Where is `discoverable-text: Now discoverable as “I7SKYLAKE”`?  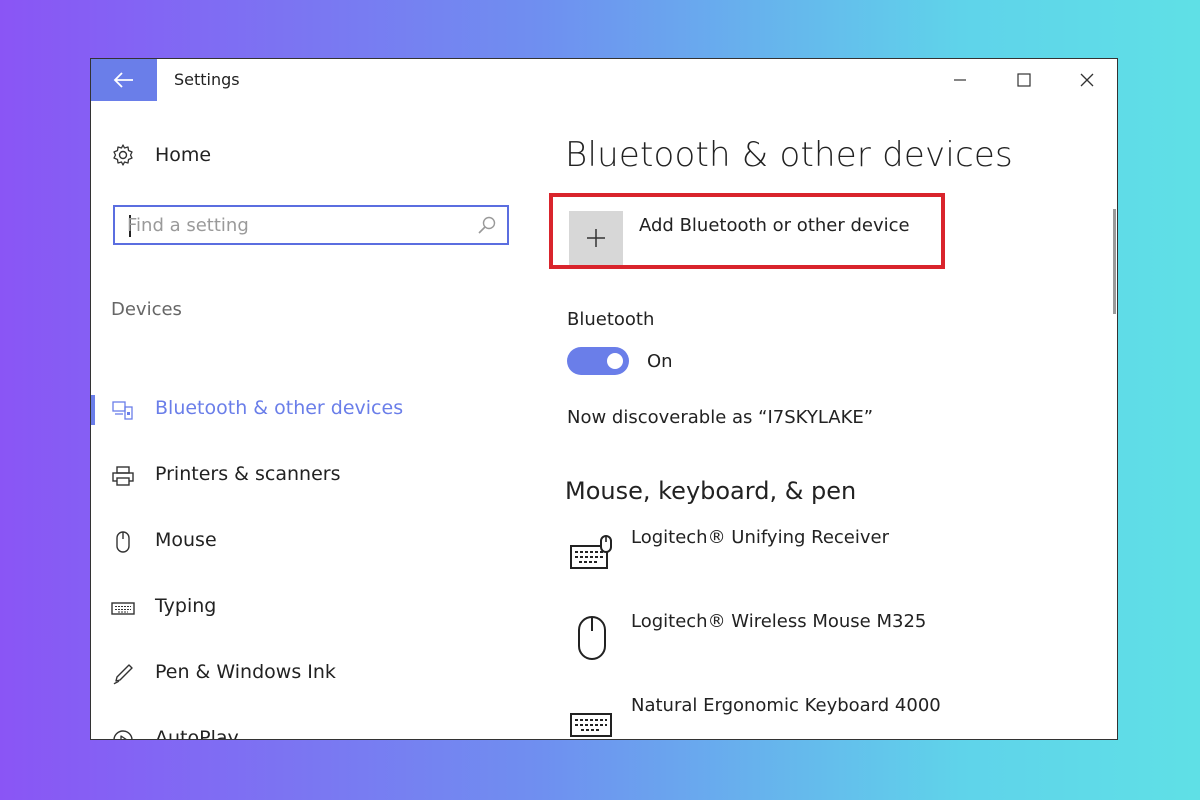 discoverable-text: Now discoverable as “I7SKYLAKE” is located at coordinates (720, 417).